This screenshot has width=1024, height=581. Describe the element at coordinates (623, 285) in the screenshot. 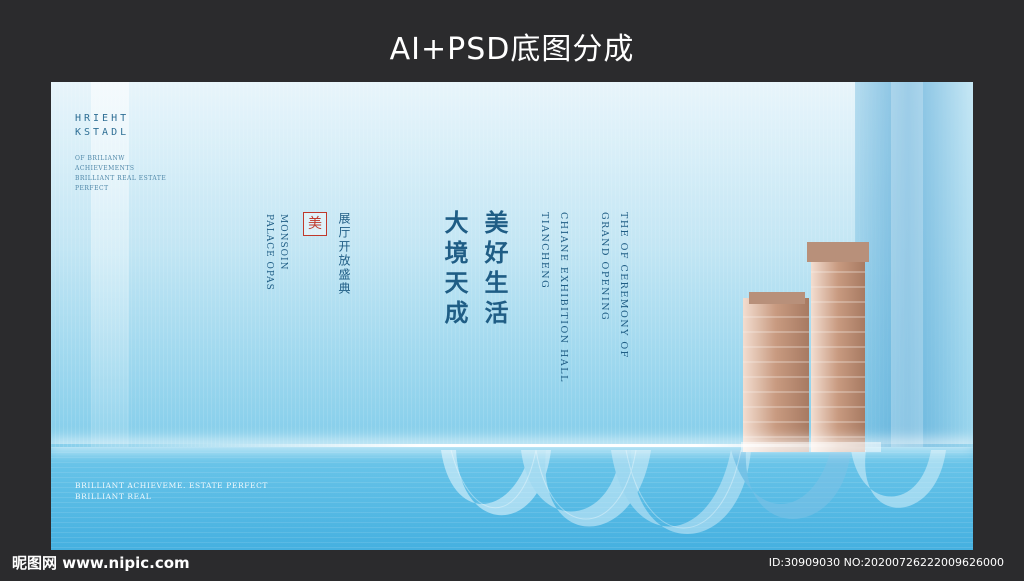

I see `vertical-en-line: THE OF CEREMONY OF` at that location.